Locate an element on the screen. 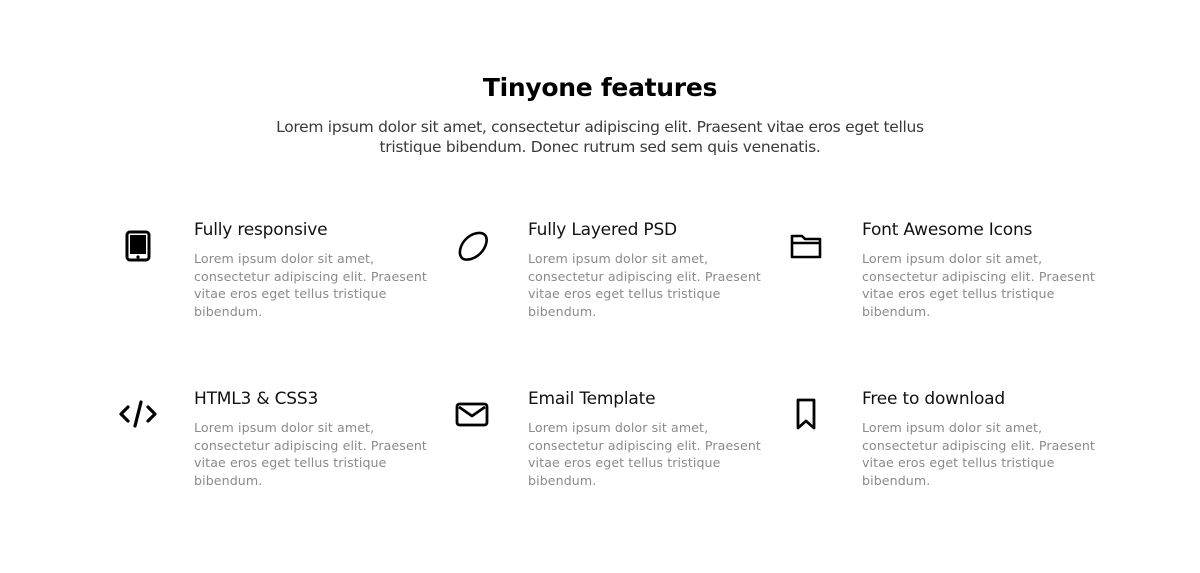 The width and height of the screenshot is (1200, 573). folder-icon is located at coordinates (806, 245).